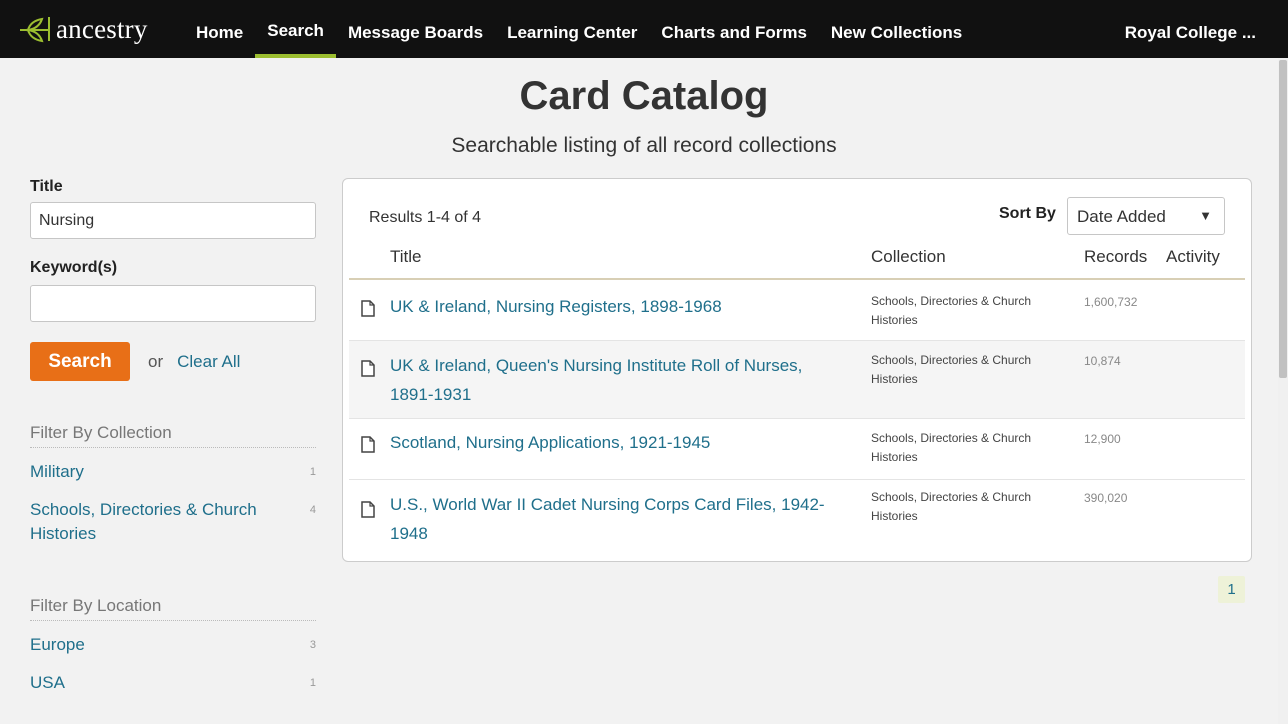 This screenshot has height=724, width=1288. What do you see at coordinates (733, 29) in the screenshot?
I see `nav-charts-and-forms: Charts and Forms` at bounding box center [733, 29].